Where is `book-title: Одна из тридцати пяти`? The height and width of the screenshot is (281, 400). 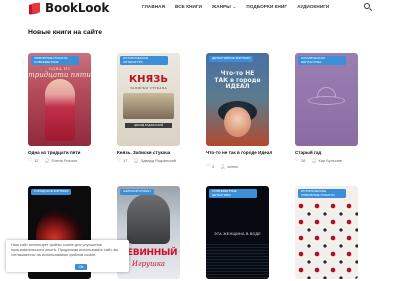 book-title: Одна из тридцати пяти is located at coordinates (68, 152).